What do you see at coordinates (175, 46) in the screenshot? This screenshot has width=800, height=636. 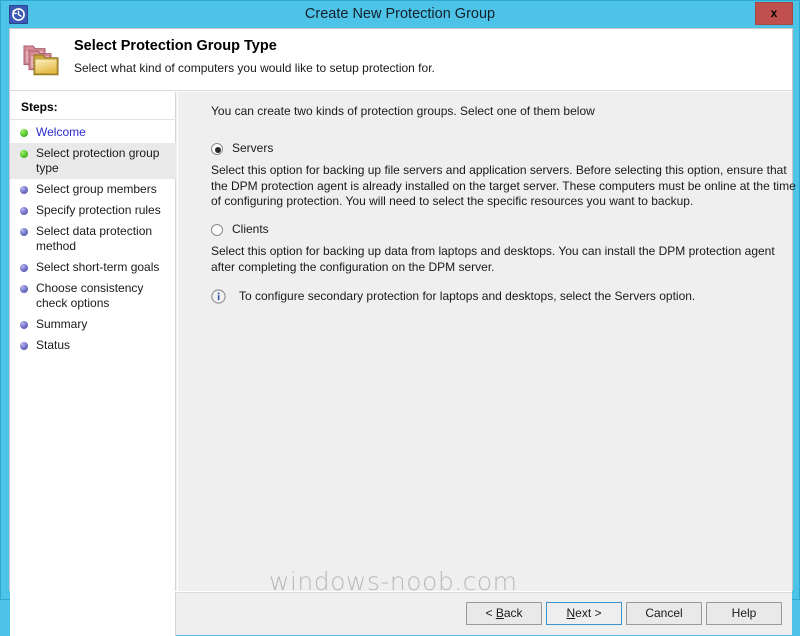 I see `page-title: Select Protection Group Type` at bounding box center [175, 46].